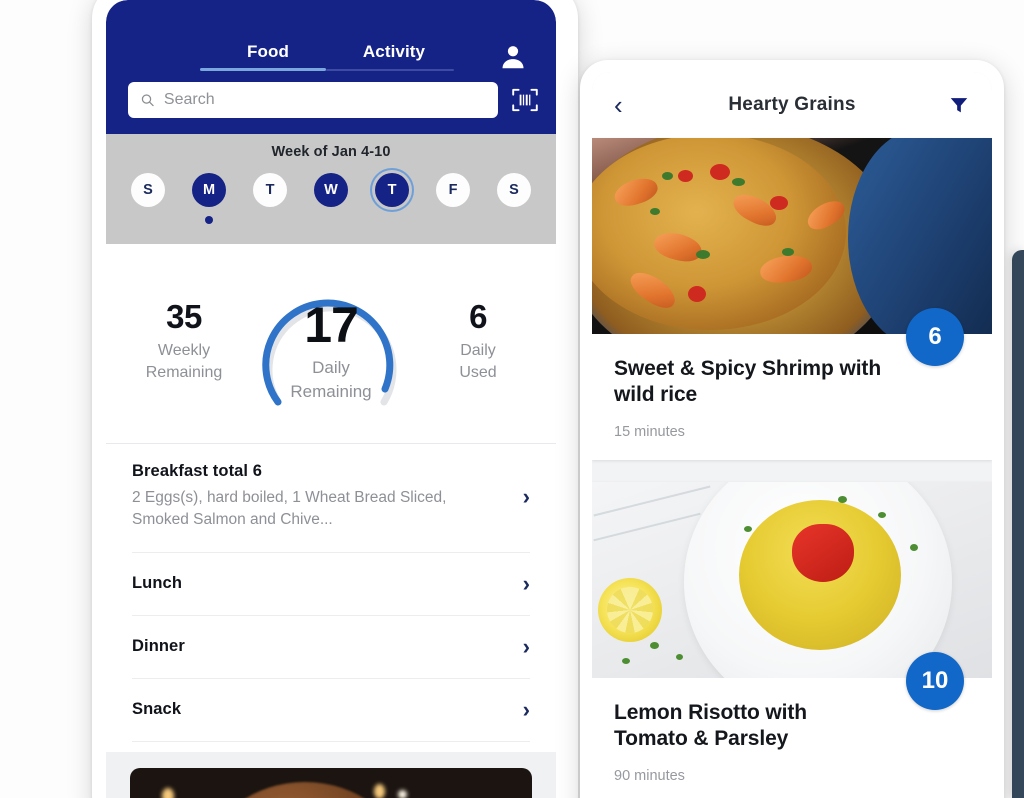 The image size is (1024, 798). Describe the element at coordinates (184, 316) in the screenshot. I see `weekly-remaining-value: 35` at that location.